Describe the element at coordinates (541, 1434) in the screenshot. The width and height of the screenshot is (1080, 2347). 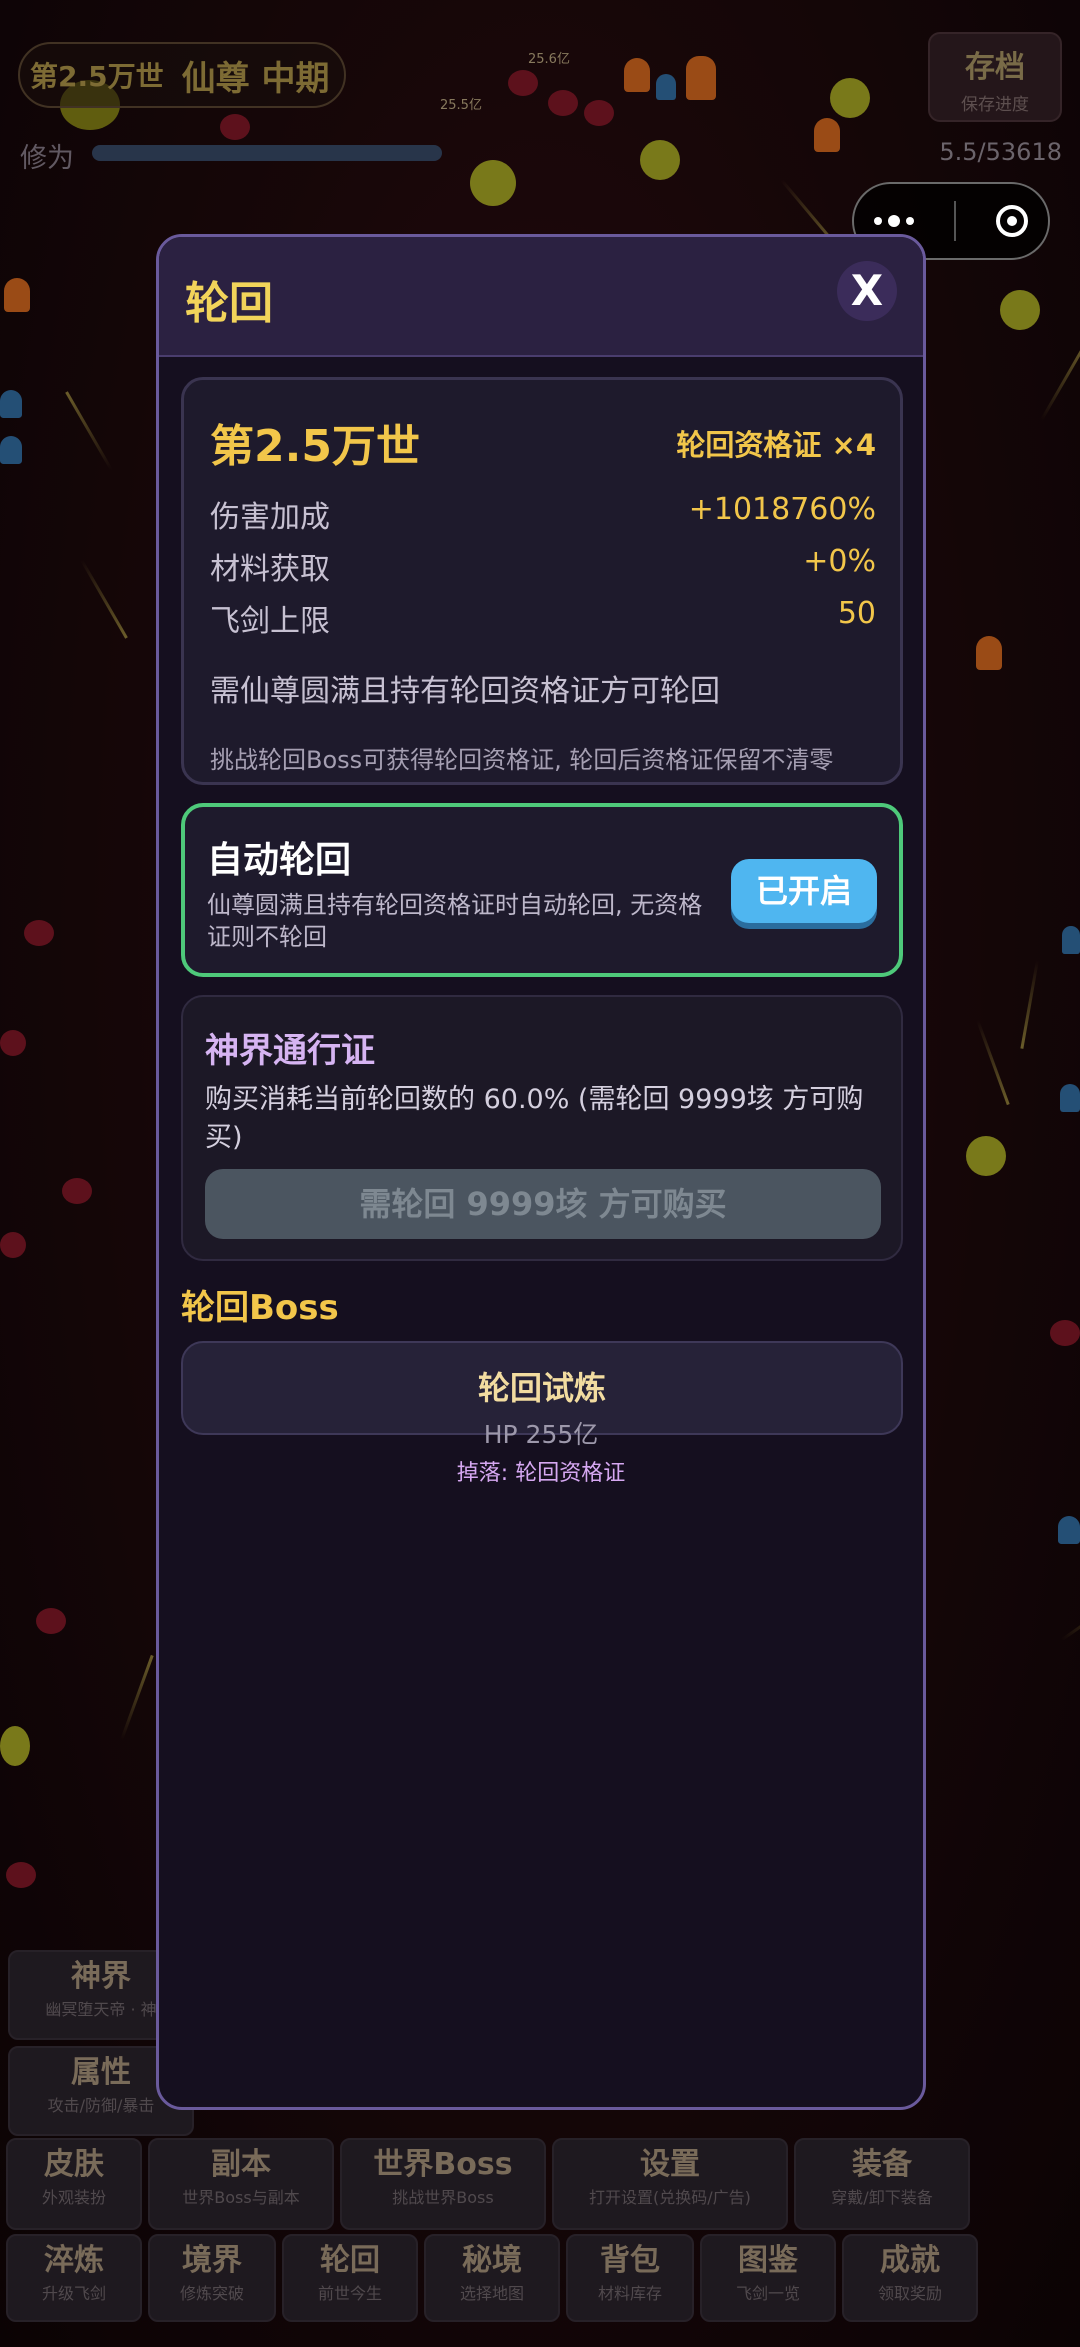
I see `boss-hp: HP 255亿` at that location.